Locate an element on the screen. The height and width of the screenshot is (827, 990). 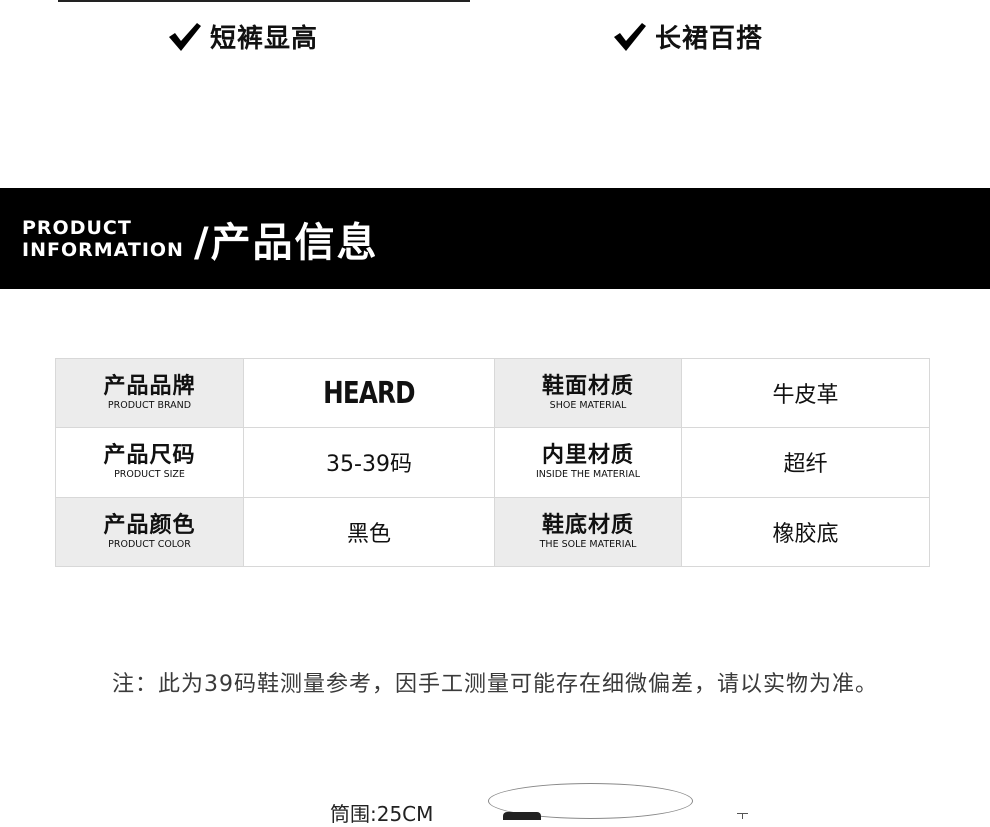
value-cell-color: 黑色 is located at coordinates (369, 532).